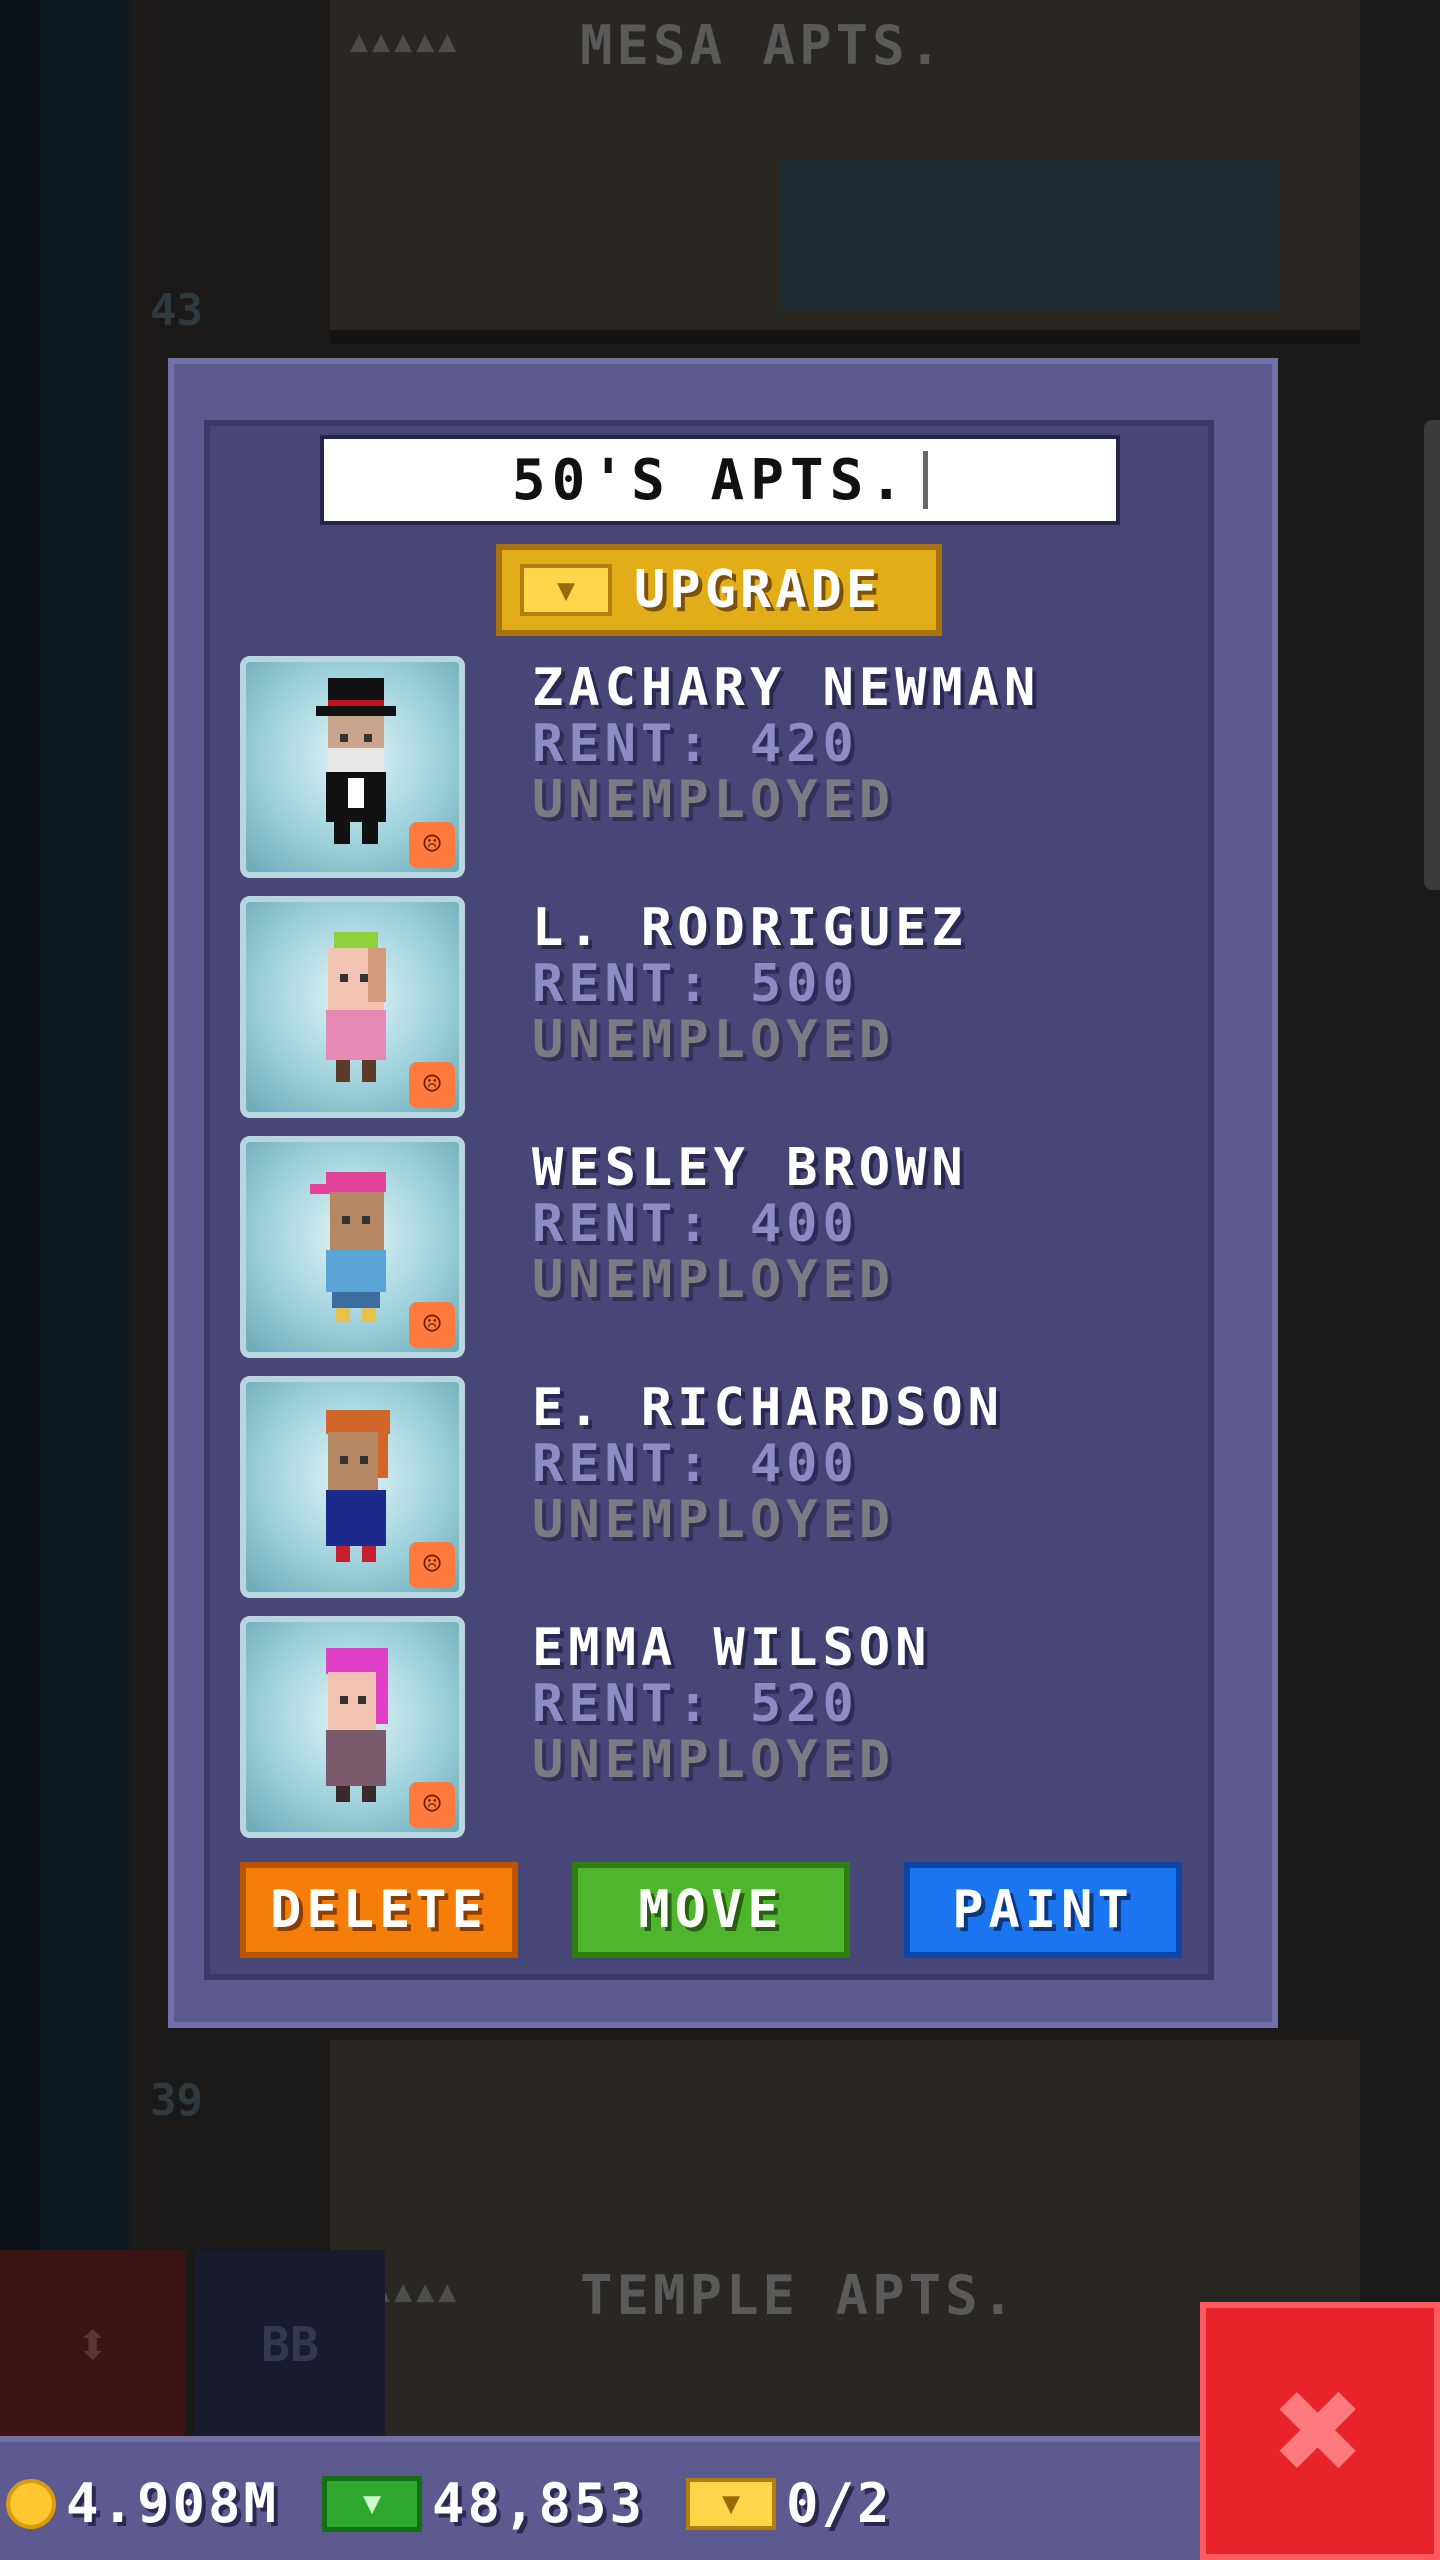  Describe the element at coordinates (839, 2503) in the screenshot. I see `vip-value: 0/2` at that location.